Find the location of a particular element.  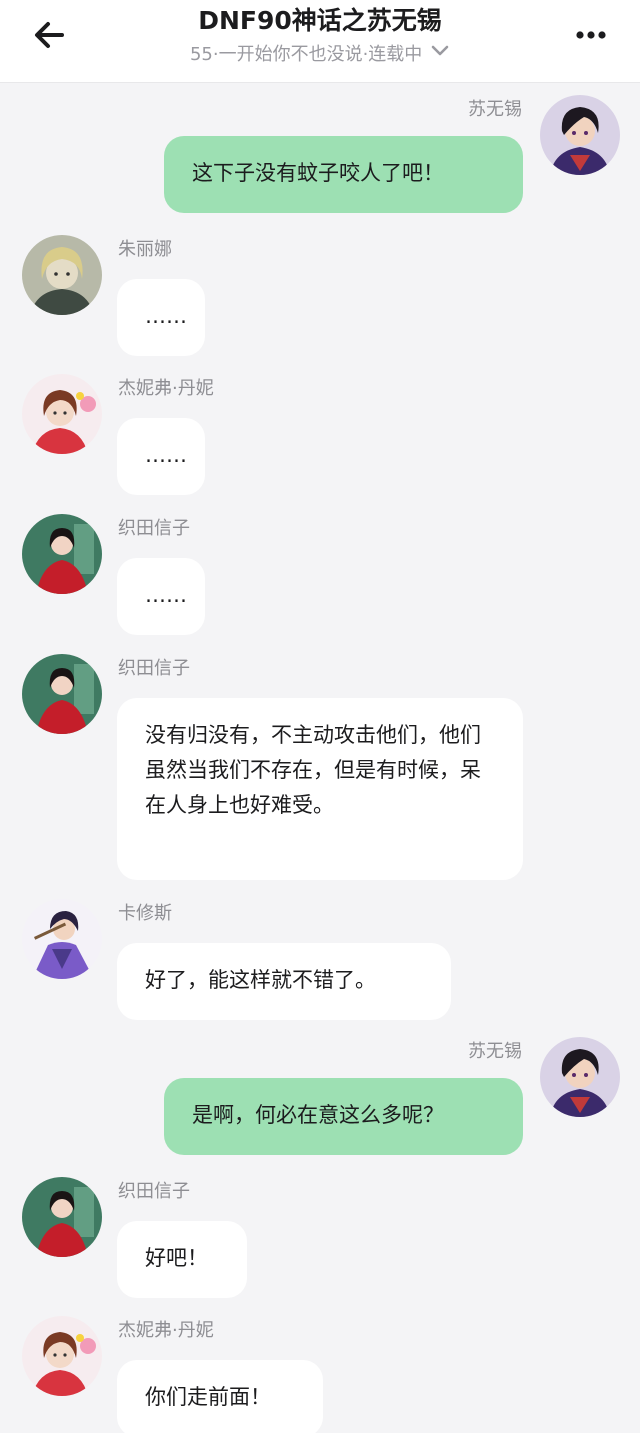

more-dots-icon is located at coordinates (591, 35).